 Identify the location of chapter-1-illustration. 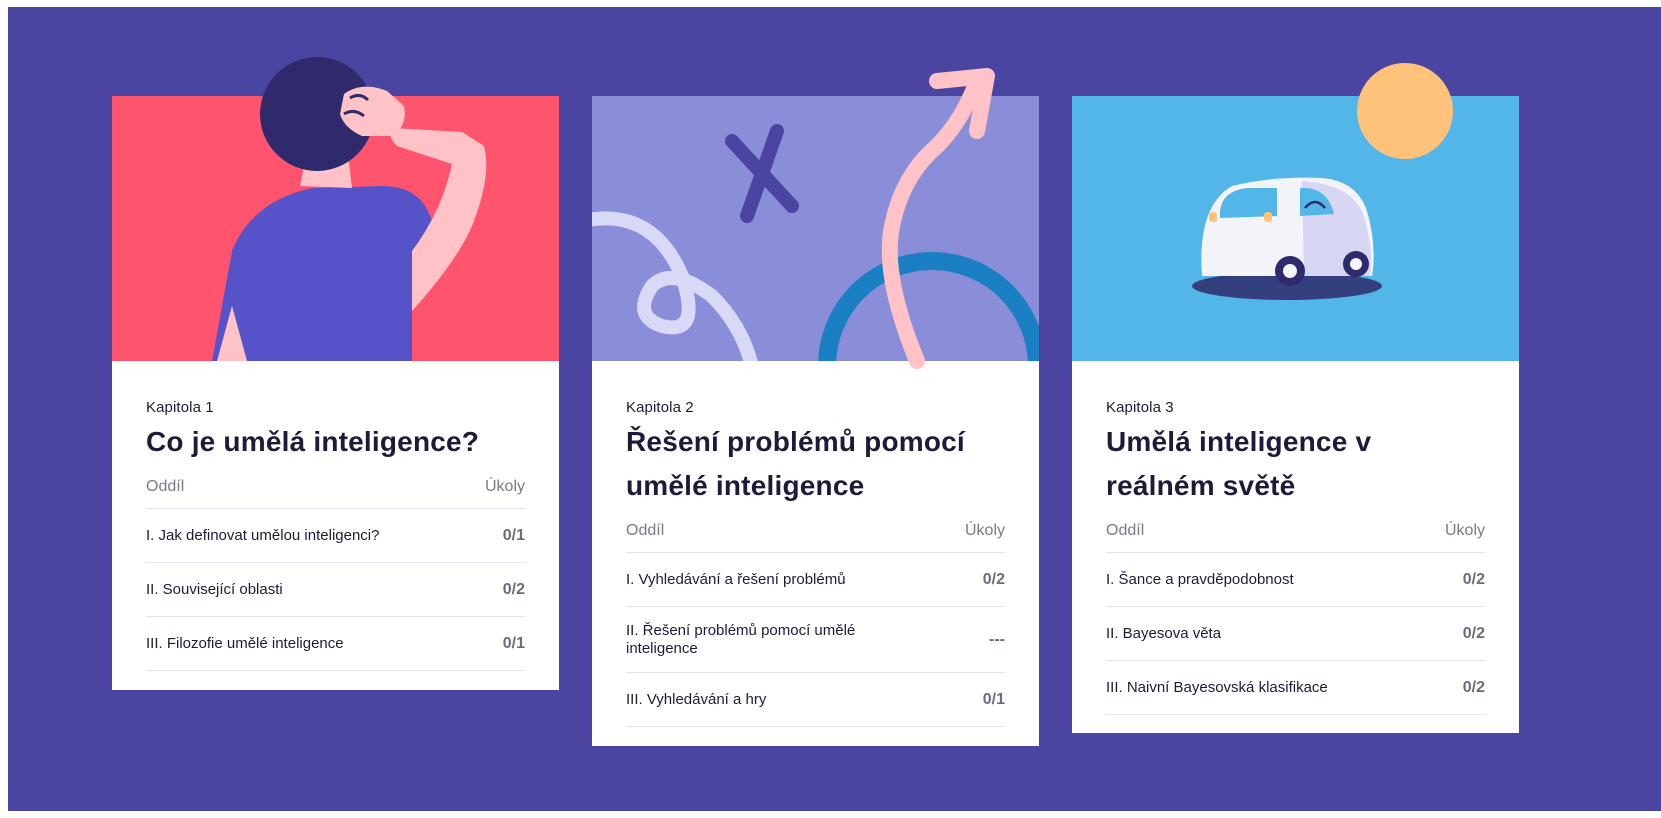
(335, 209).